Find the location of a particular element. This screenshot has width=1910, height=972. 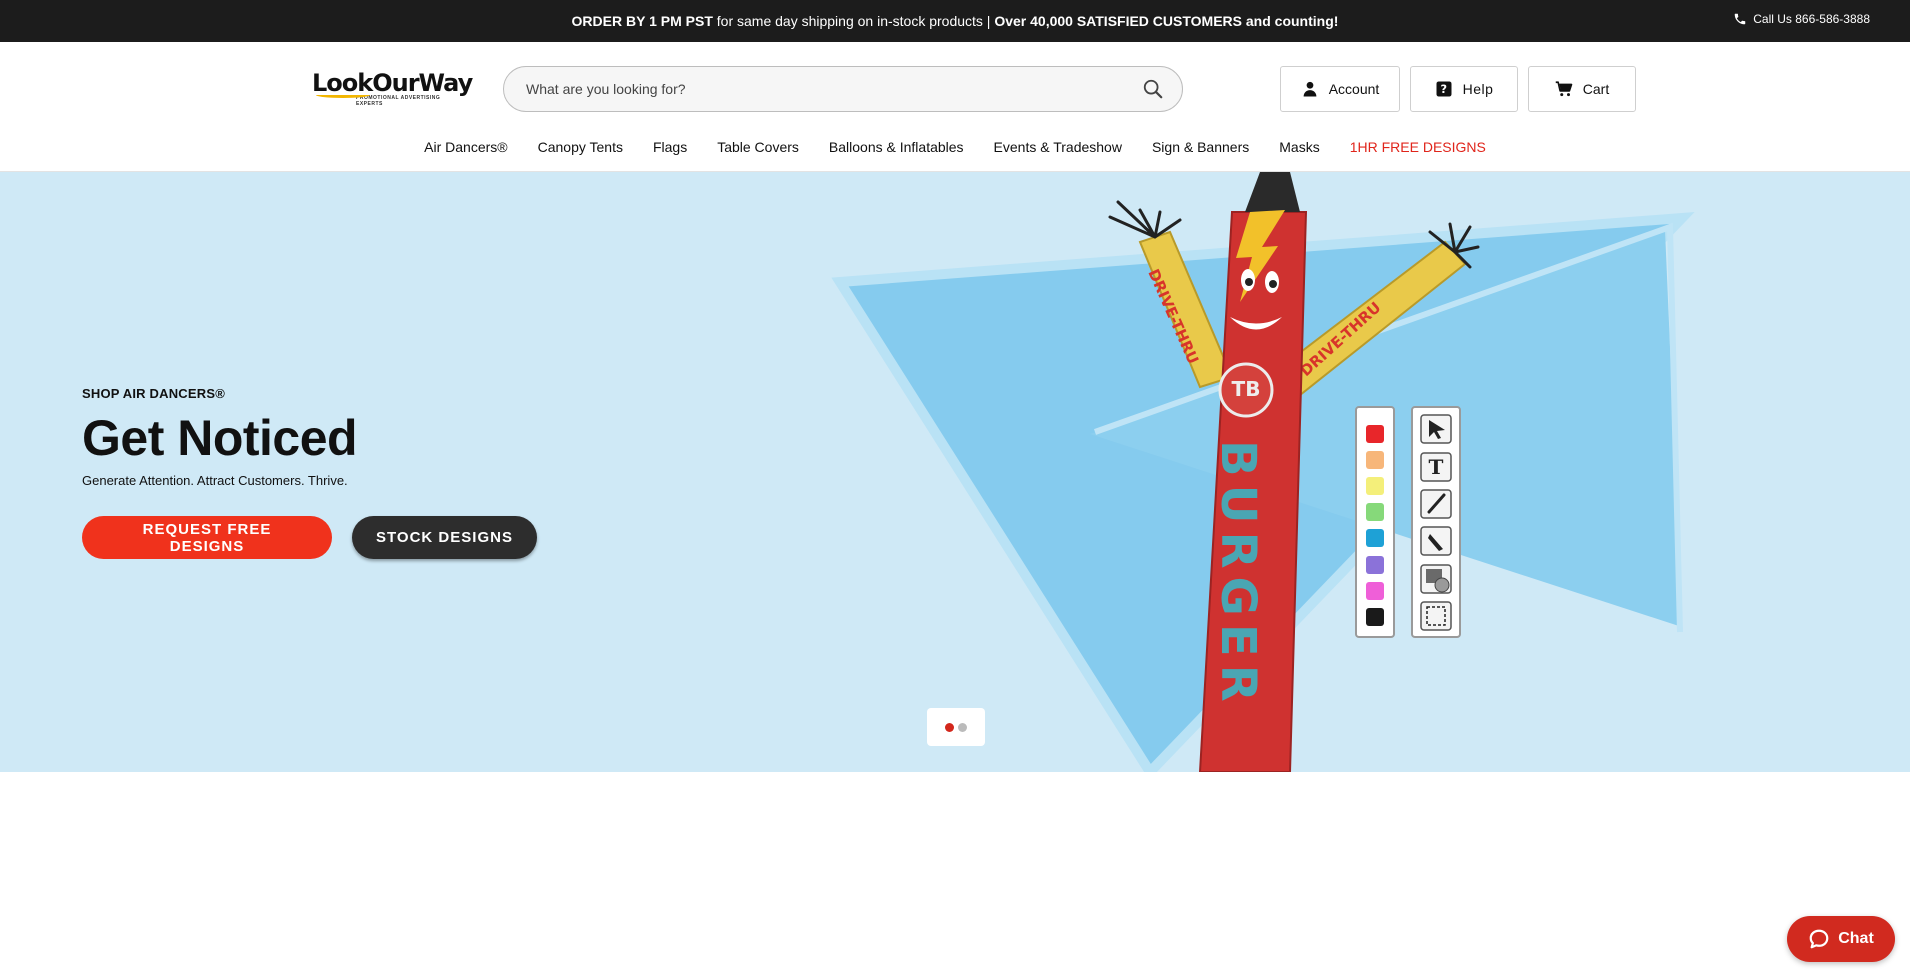

account-button: Account is located at coordinates (1340, 89).